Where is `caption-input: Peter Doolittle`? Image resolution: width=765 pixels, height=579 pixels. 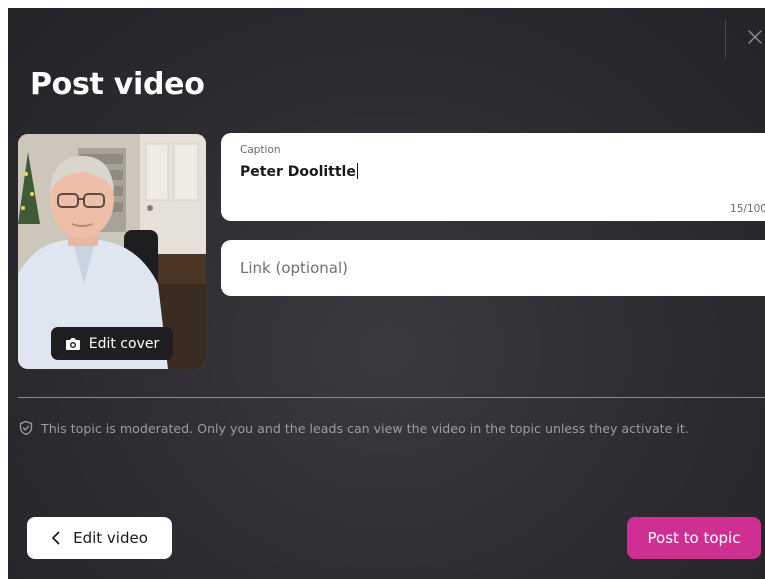
caption-input: Peter Doolittle is located at coordinates (299, 171).